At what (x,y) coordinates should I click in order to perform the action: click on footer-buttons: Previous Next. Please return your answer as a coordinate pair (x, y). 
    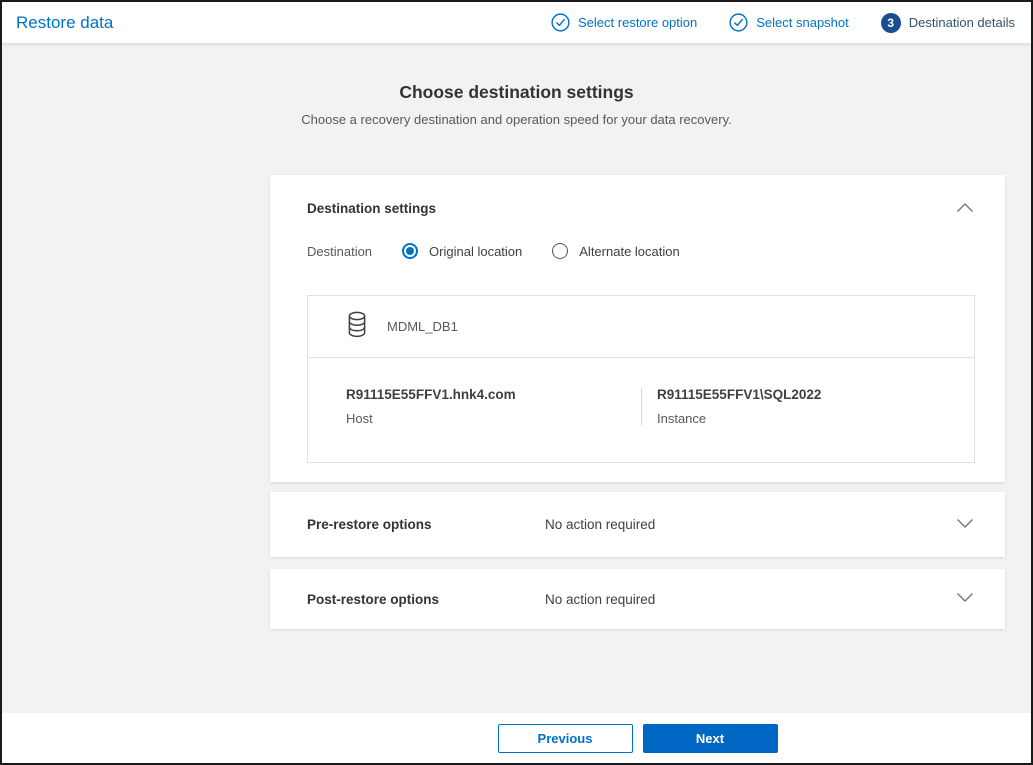
    Looking at the image, I should click on (637, 738).